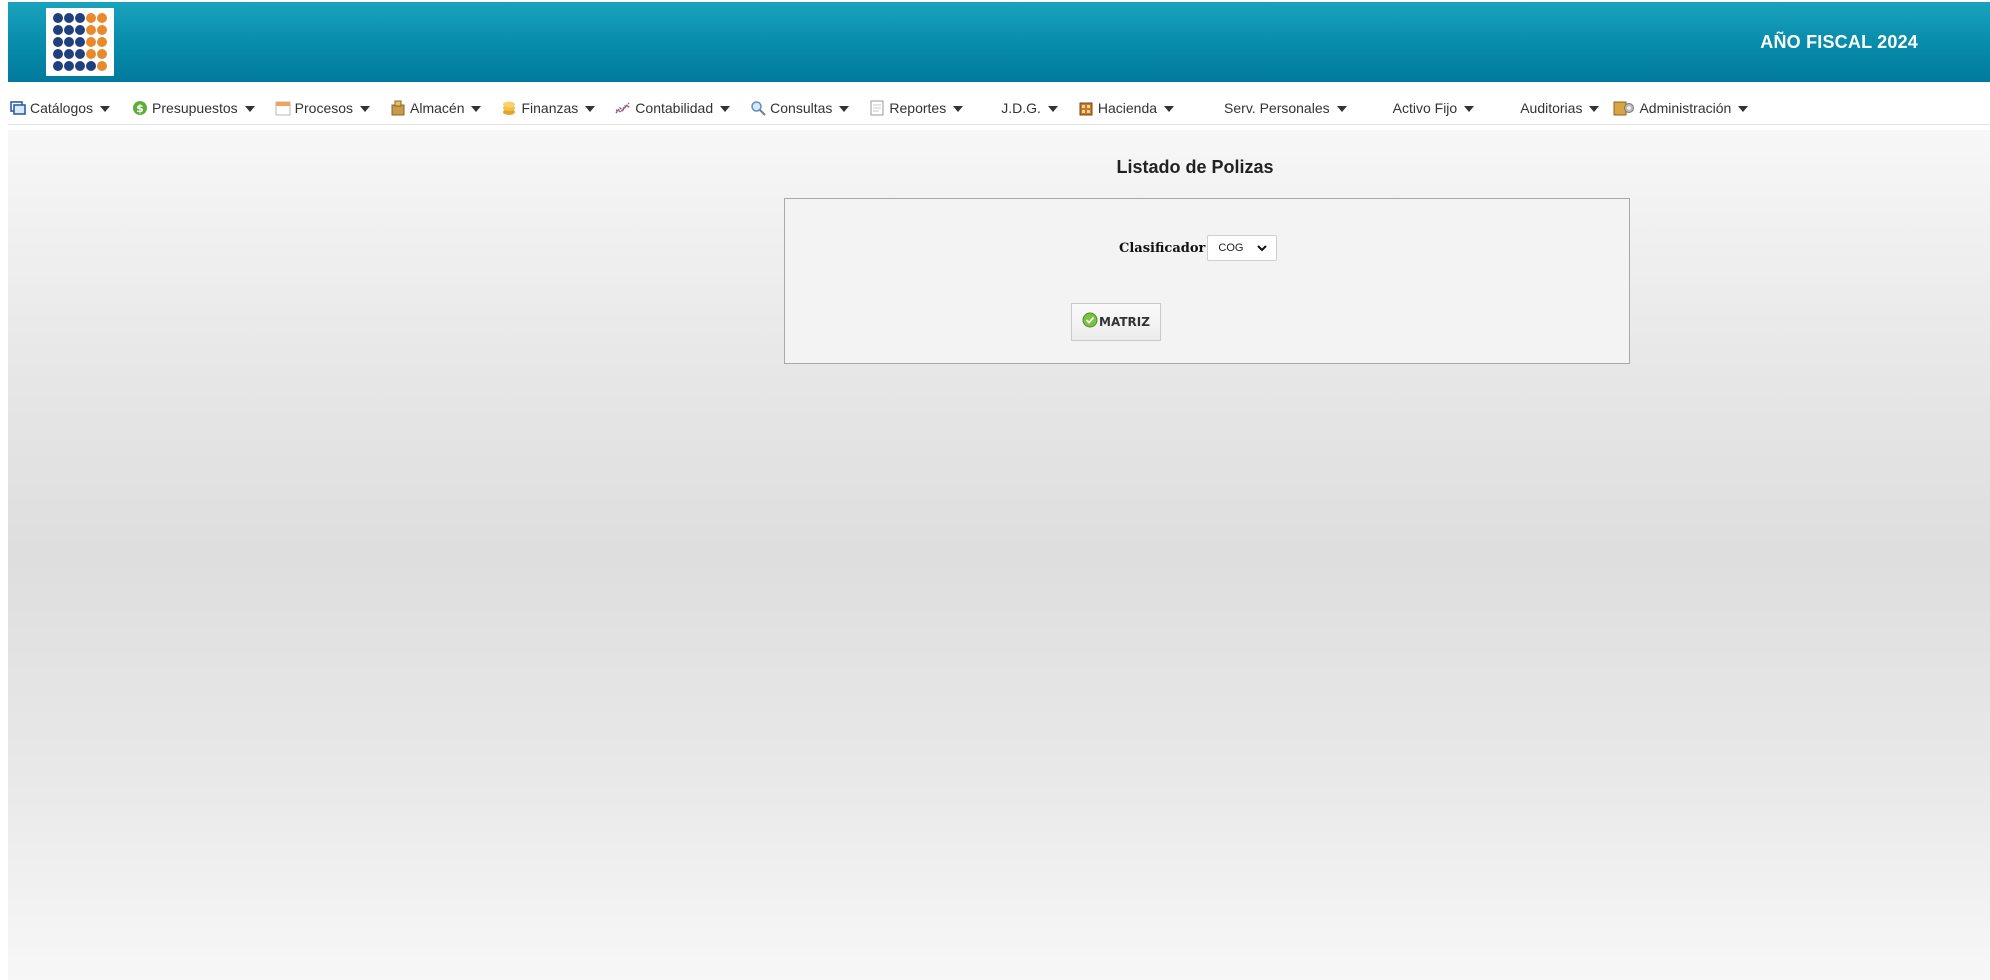 This screenshot has width=1990, height=980. Describe the element at coordinates (283, 108) in the screenshot. I see `calendar-icon` at that location.